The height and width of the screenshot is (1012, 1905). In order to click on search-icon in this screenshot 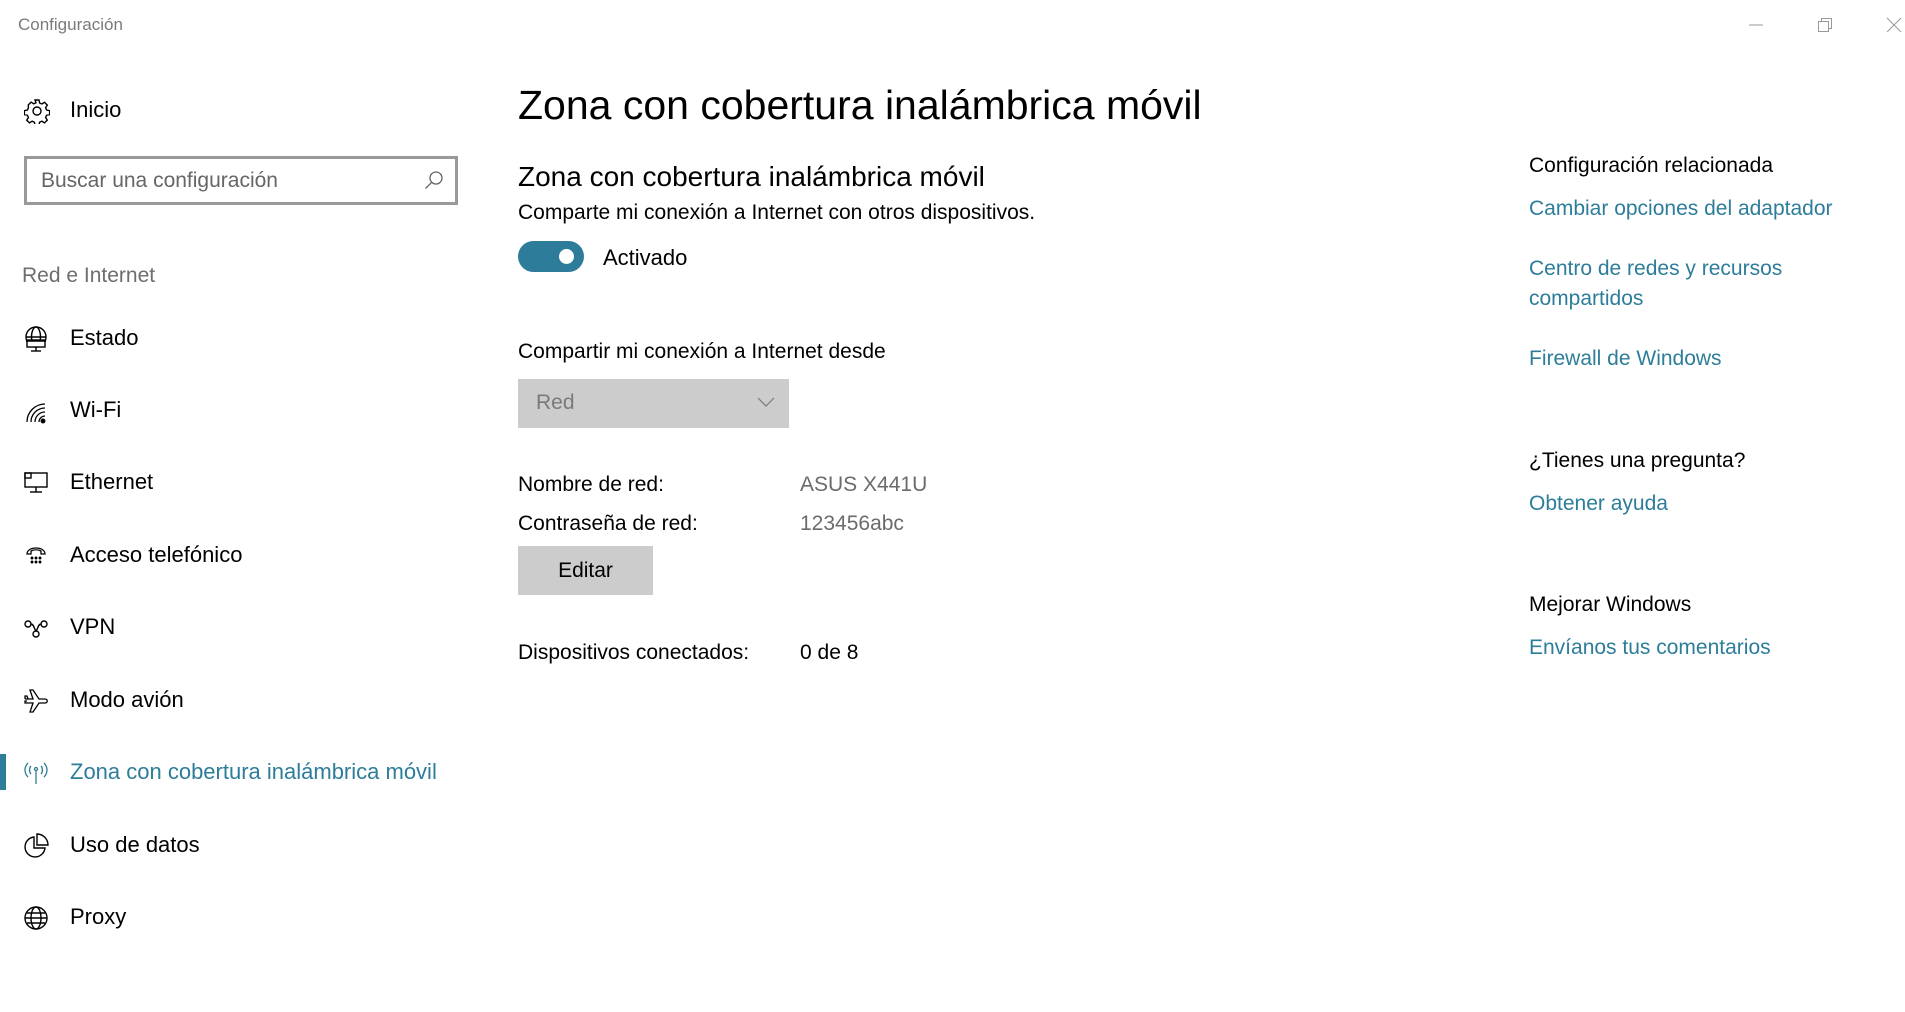, I will do `click(434, 182)`.